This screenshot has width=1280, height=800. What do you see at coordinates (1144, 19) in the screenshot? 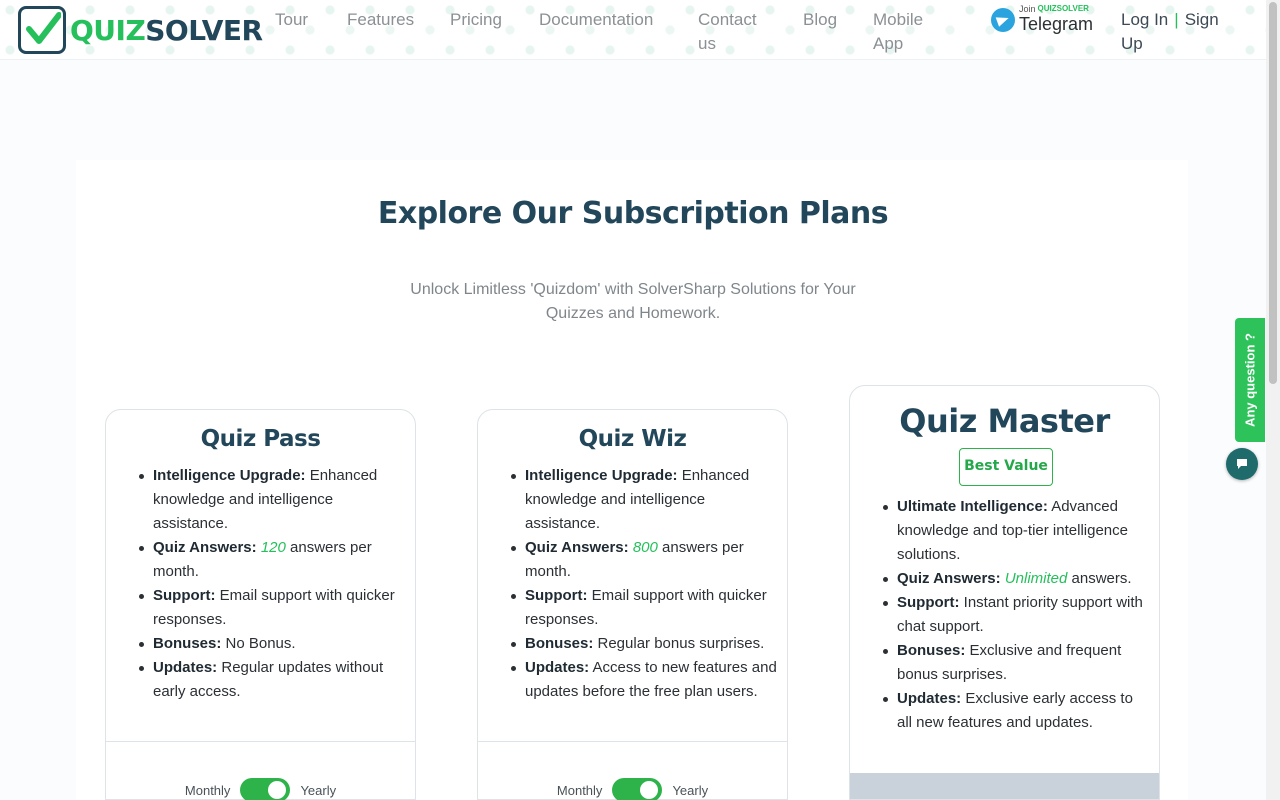
I see `login-link: Log In` at bounding box center [1144, 19].